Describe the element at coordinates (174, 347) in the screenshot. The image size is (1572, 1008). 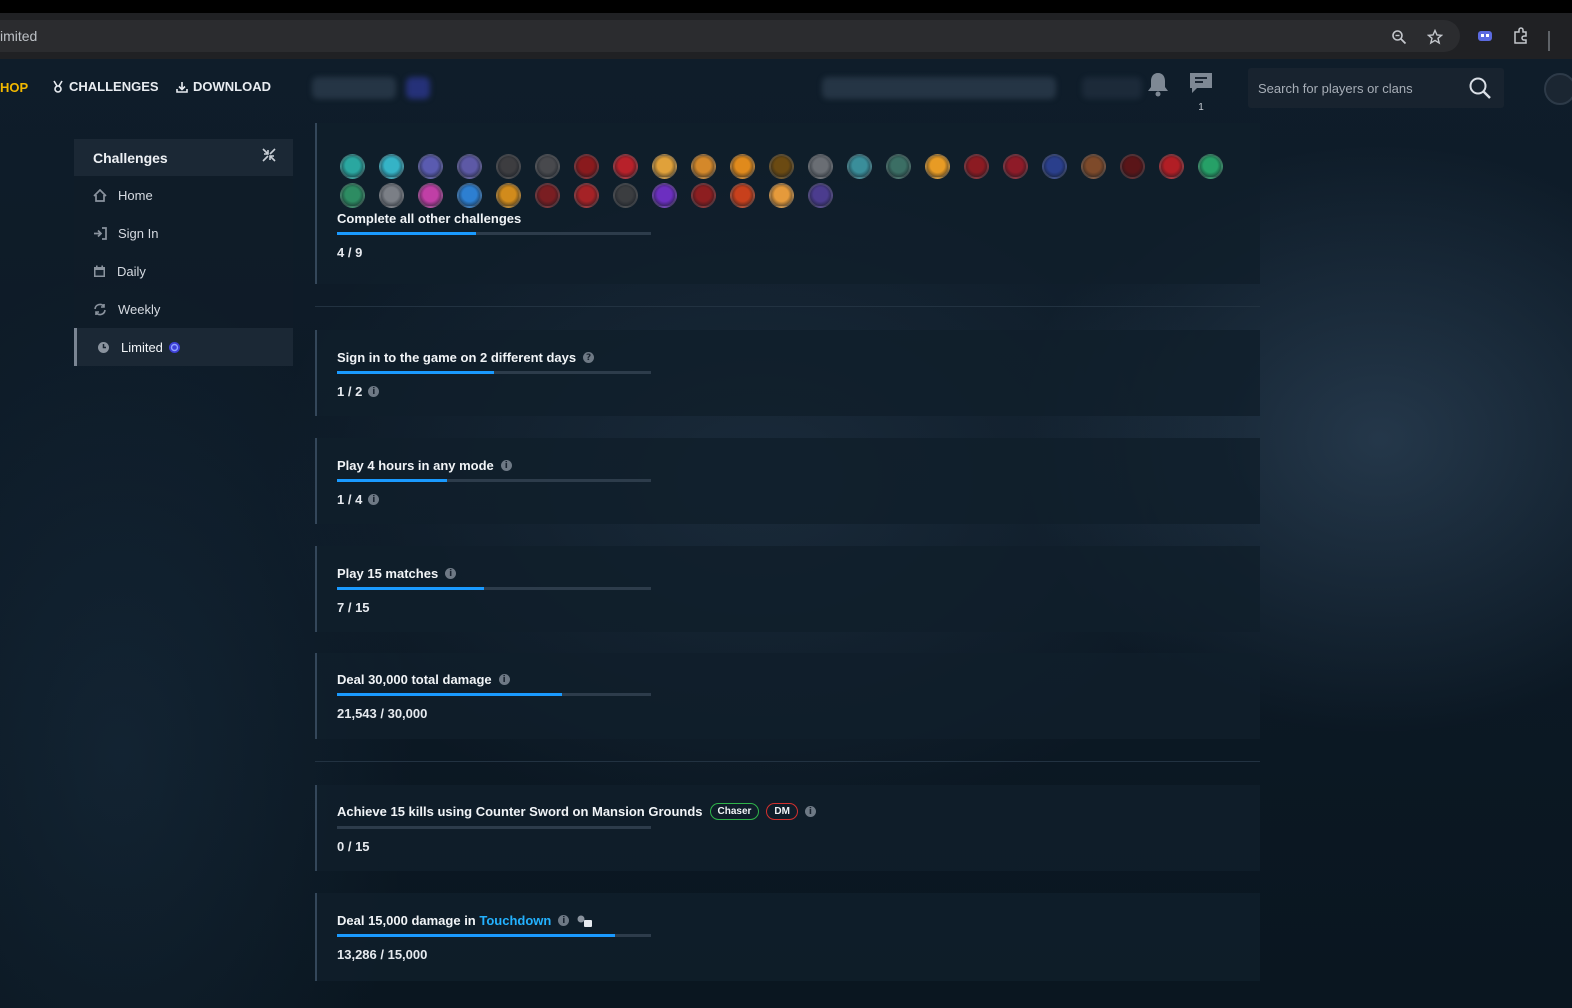
I see `limited-badge-icon` at that location.